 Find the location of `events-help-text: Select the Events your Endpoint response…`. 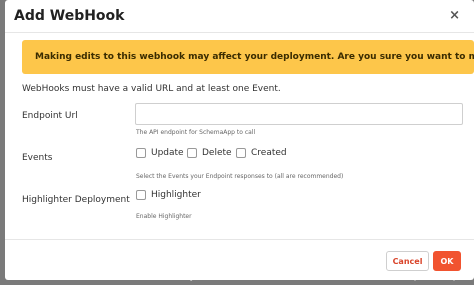

events-help-text: Select the Events your Endpoint response… is located at coordinates (240, 176).